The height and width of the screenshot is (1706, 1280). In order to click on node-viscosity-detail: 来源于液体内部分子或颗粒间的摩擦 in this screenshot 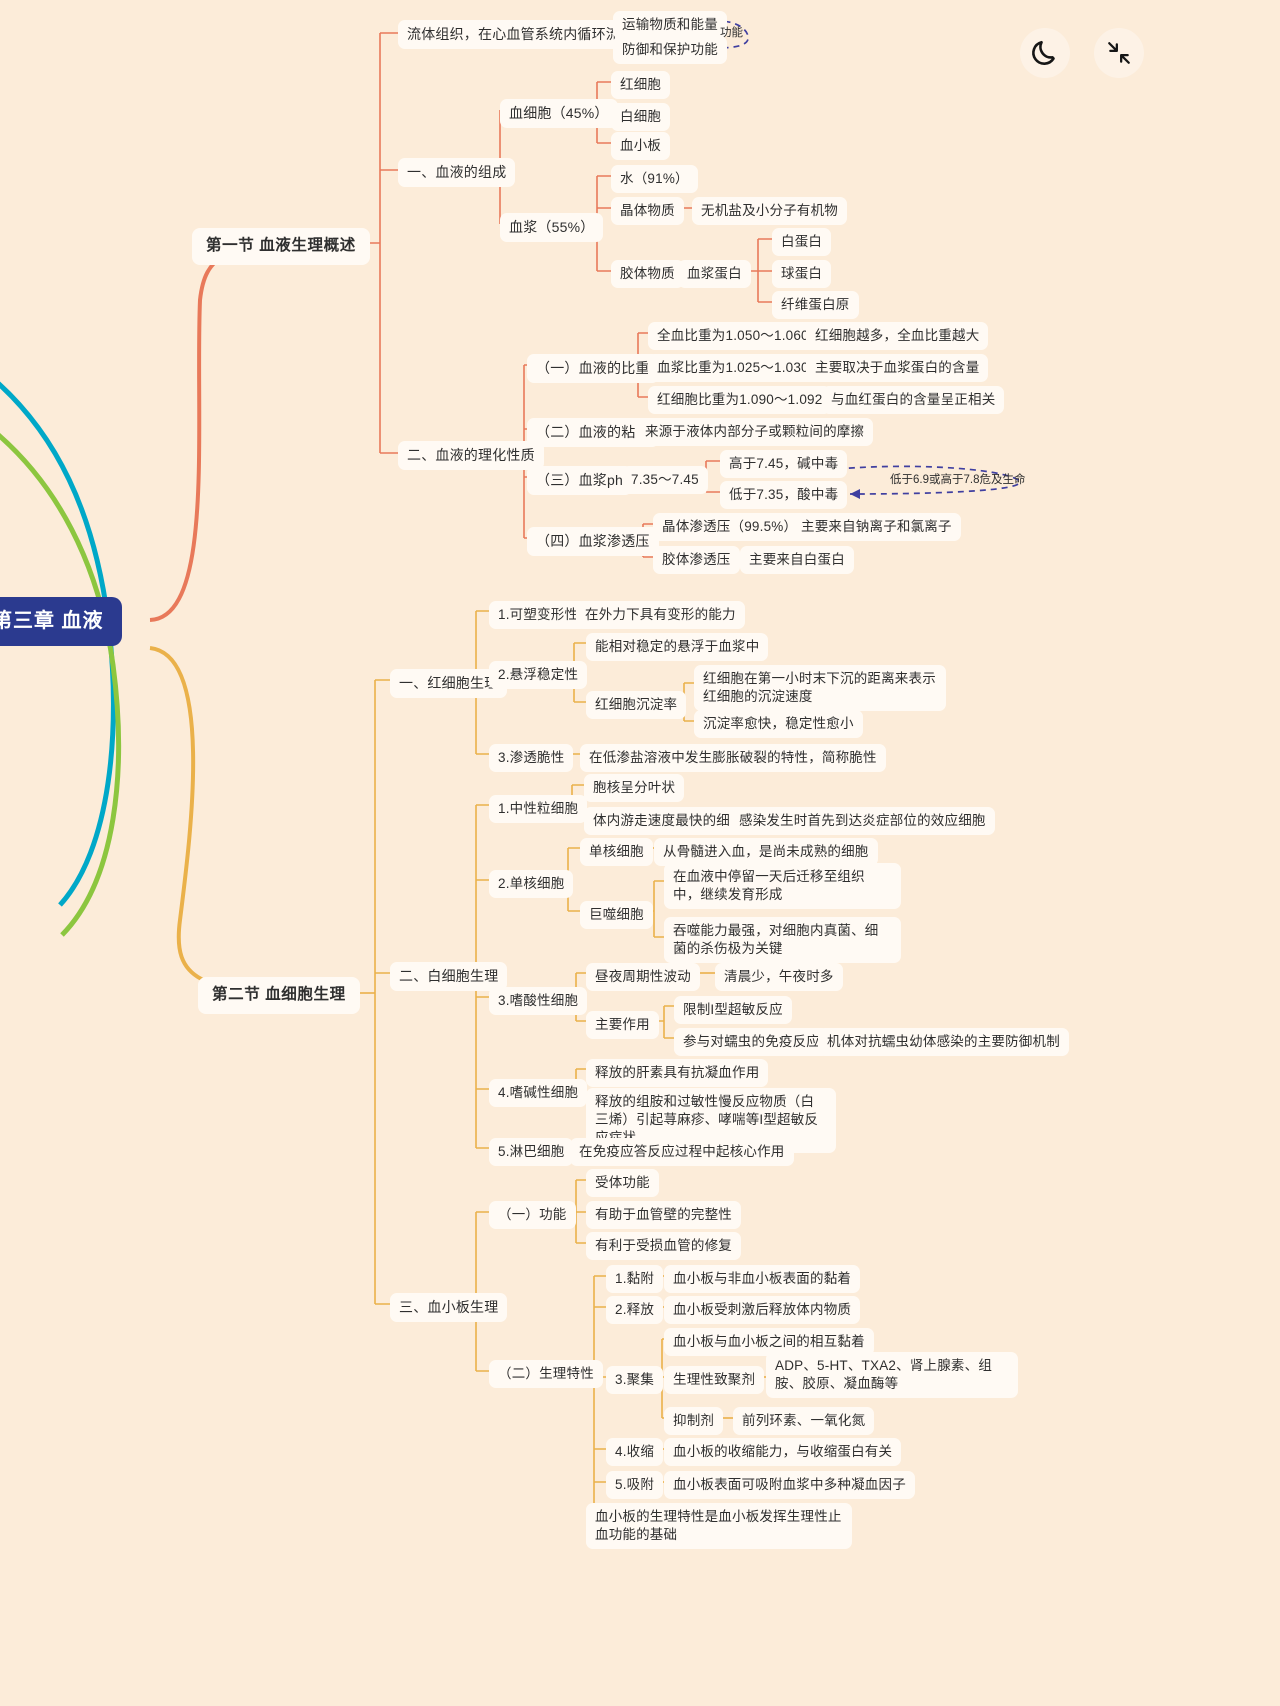, I will do `click(755, 432)`.